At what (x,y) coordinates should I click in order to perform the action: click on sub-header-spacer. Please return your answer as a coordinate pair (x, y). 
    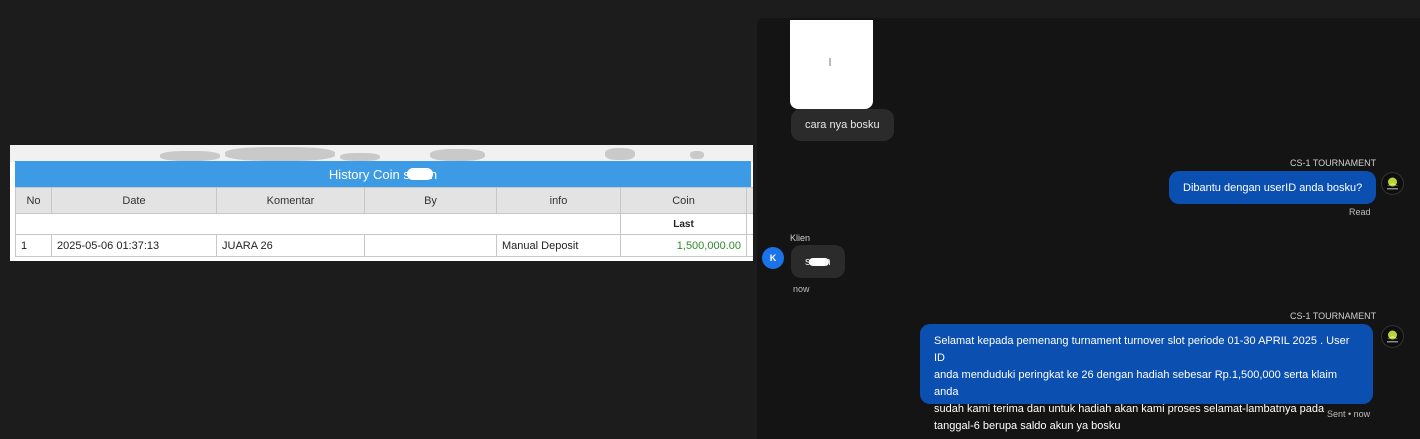
    Looking at the image, I should click on (318, 224).